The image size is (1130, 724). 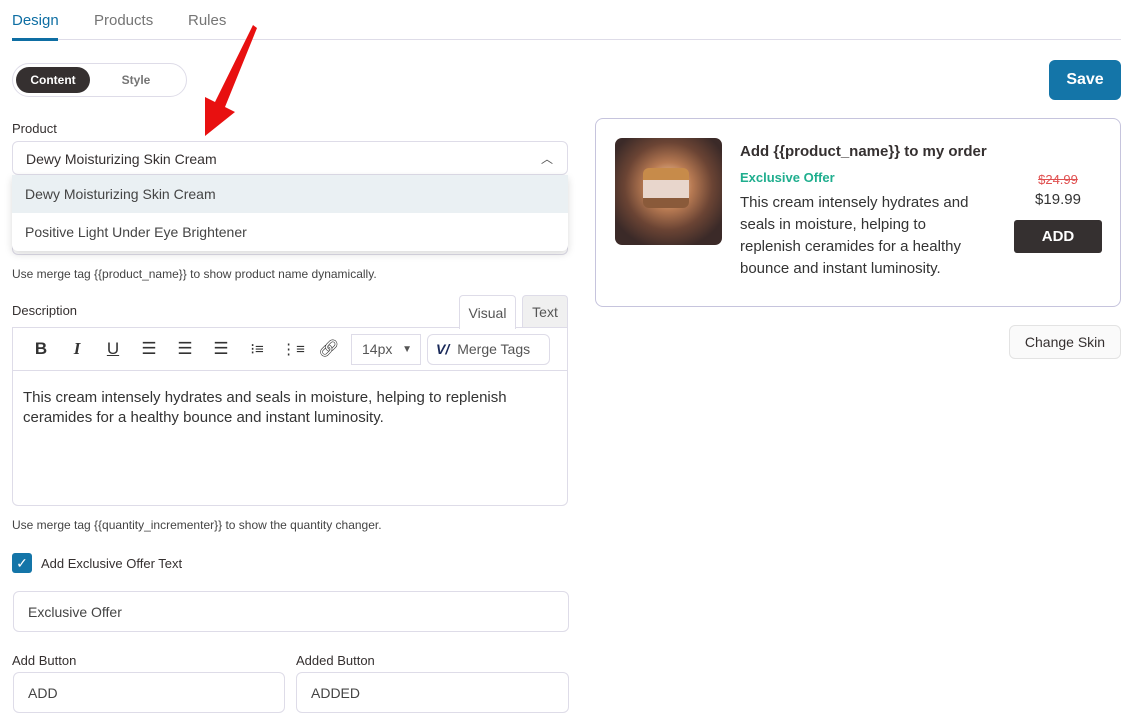 I want to click on preview-add-button: ADD, so click(x=1058, y=236).